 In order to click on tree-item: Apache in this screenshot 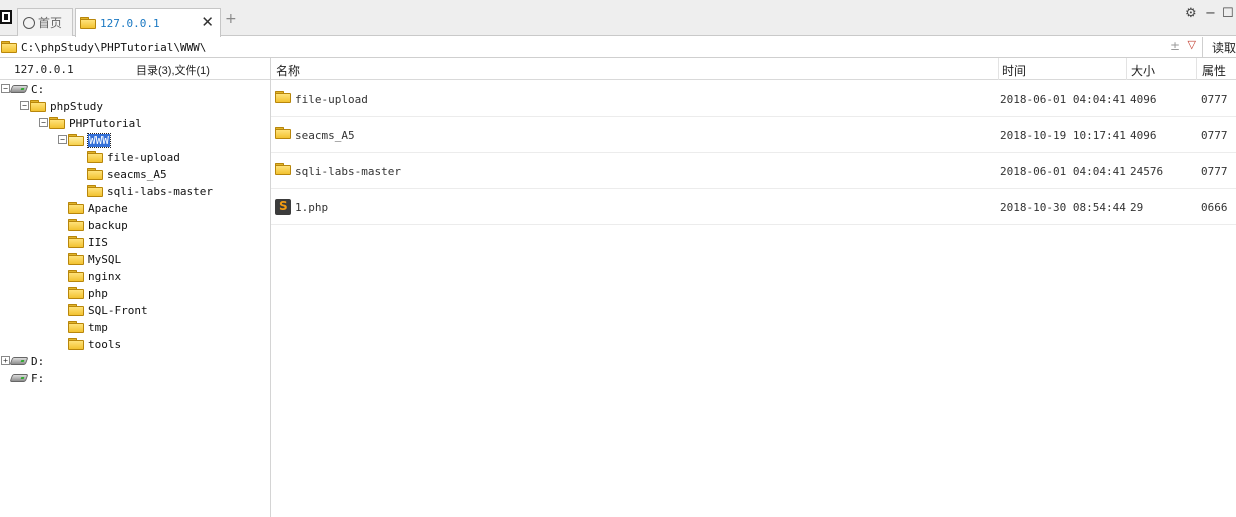, I will do `click(98, 208)`.